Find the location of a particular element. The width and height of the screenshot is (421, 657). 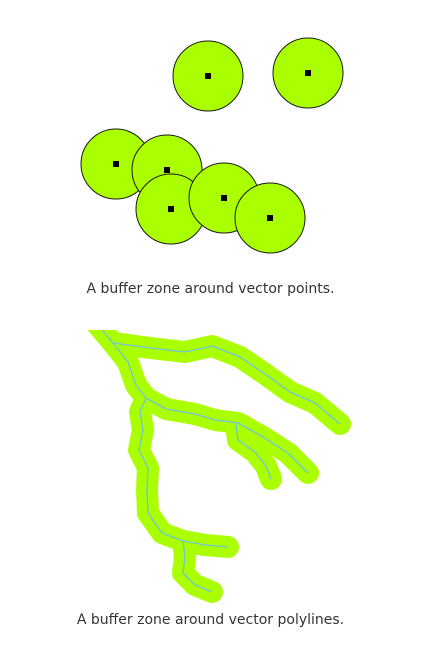

polylines-caption: A buffer zone around vector polylines. is located at coordinates (210, 620).